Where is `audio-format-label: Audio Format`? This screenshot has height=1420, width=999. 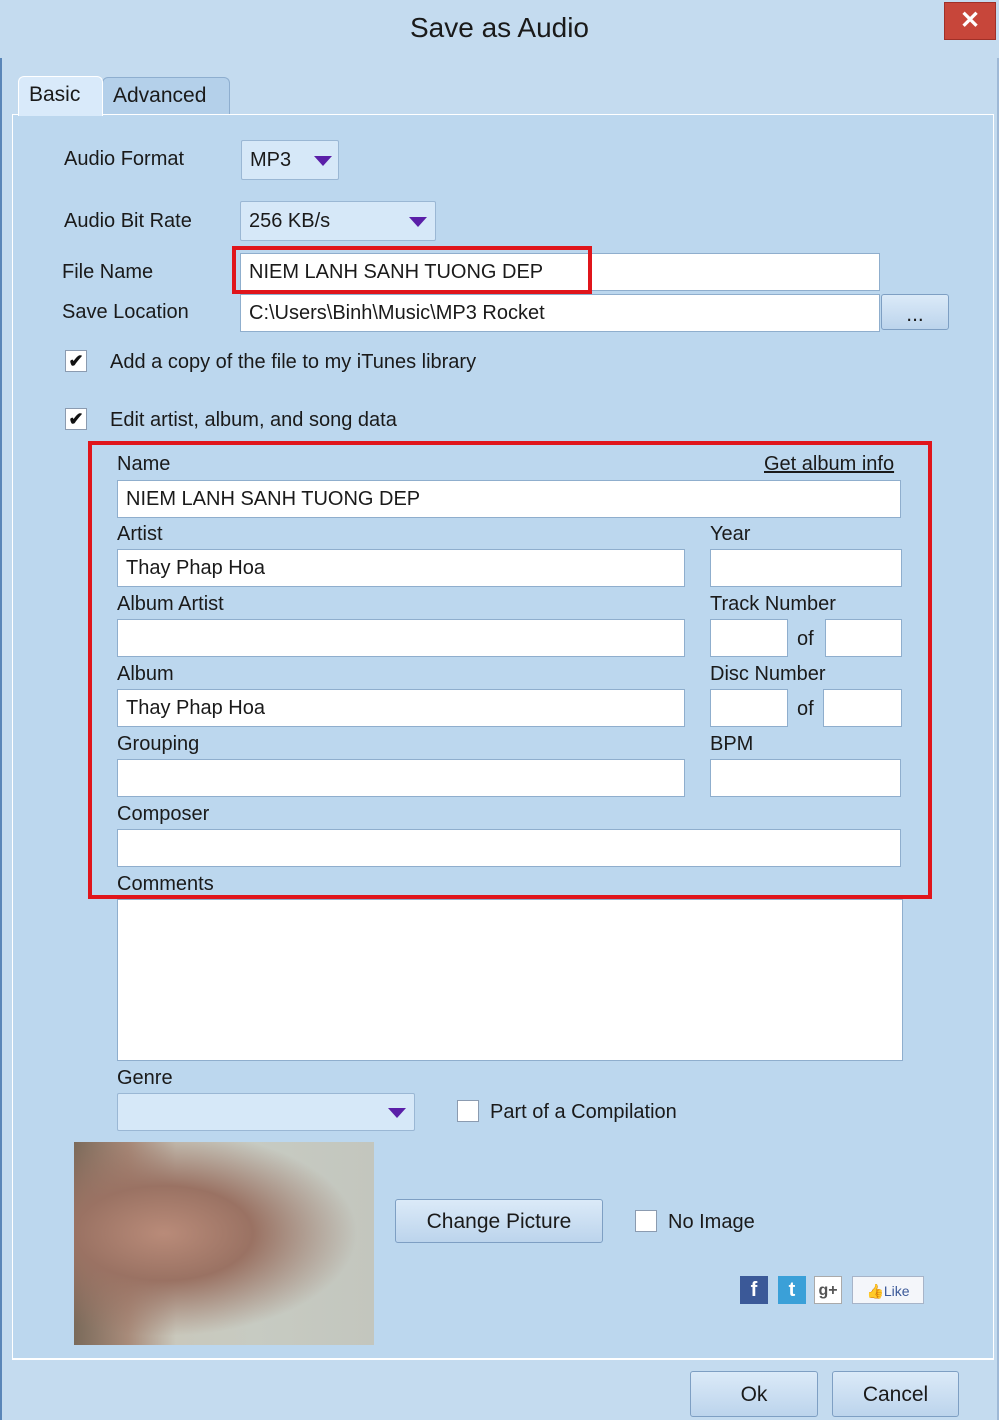 audio-format-label: Audio Format is located at coordinates (124, 159).